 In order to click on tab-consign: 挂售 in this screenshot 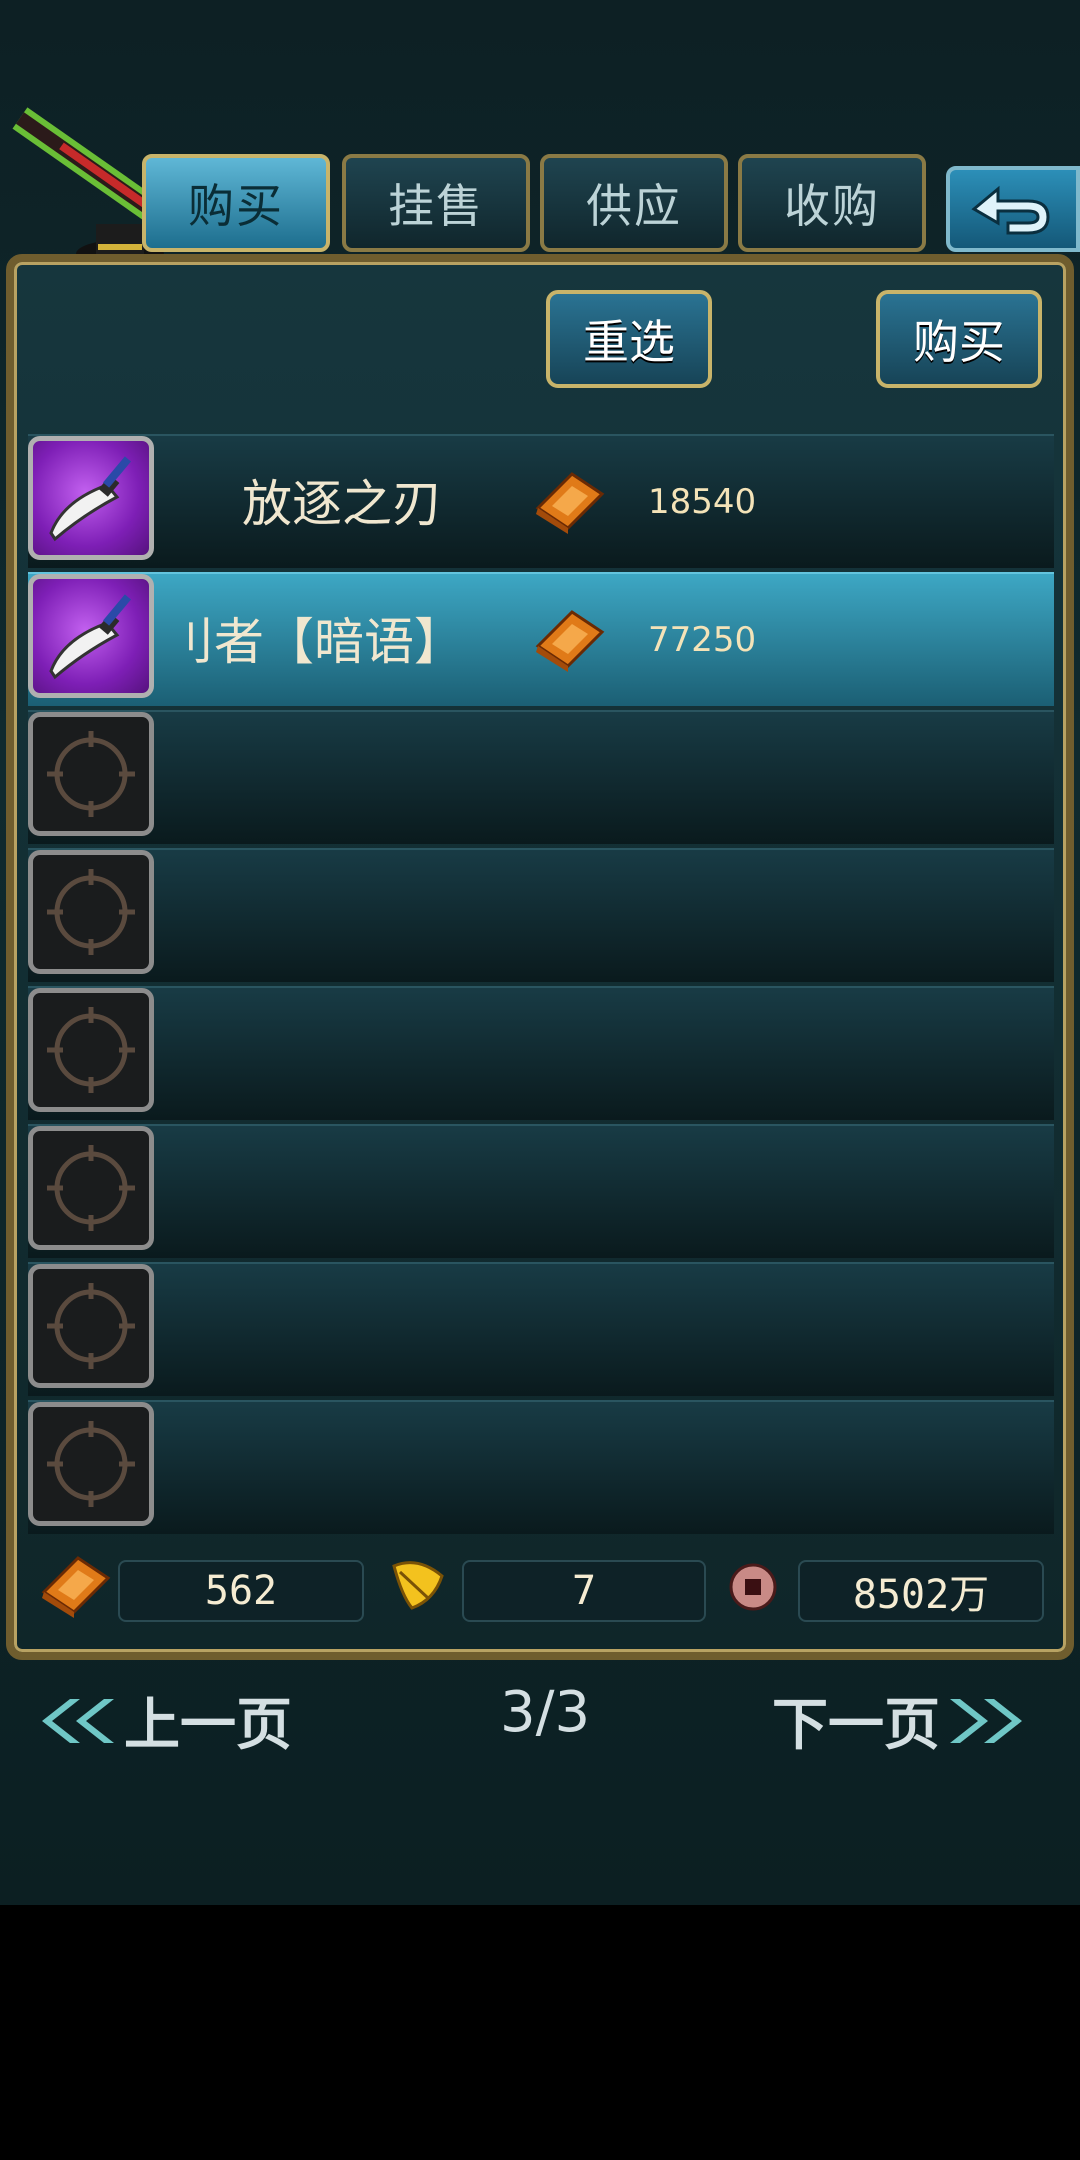, I will do `click(436, 203)`.